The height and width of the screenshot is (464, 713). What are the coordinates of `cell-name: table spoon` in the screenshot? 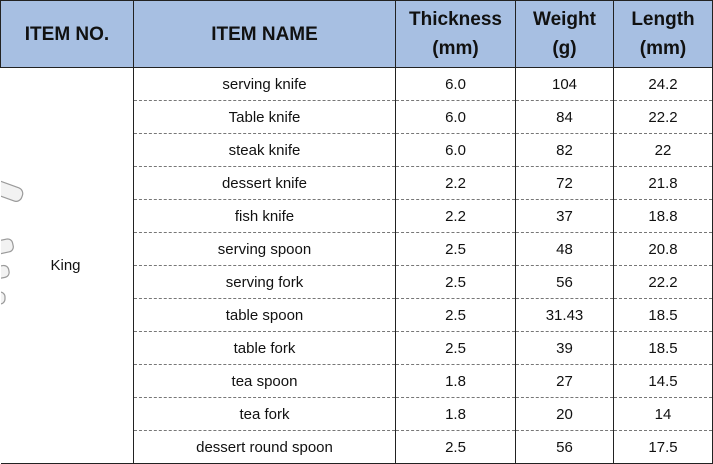 It's located at (264, 315).